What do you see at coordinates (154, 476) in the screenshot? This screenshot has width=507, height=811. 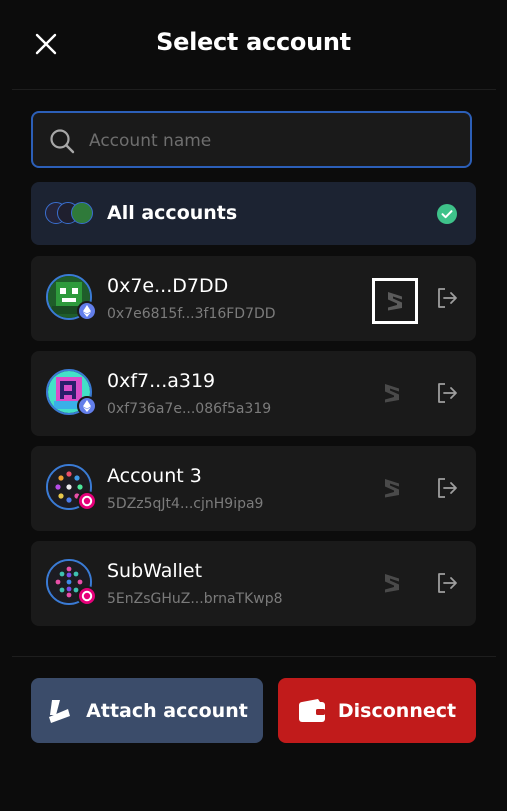 I see `account-name: Account 3` at bounding box center [154, 476].